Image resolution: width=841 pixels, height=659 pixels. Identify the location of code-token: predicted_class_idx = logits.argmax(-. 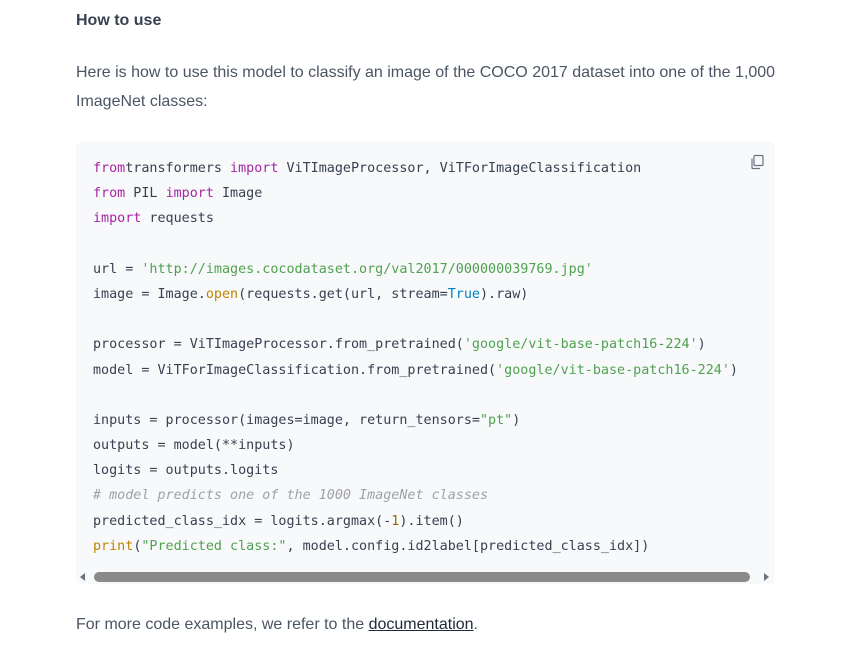
(242, 521).